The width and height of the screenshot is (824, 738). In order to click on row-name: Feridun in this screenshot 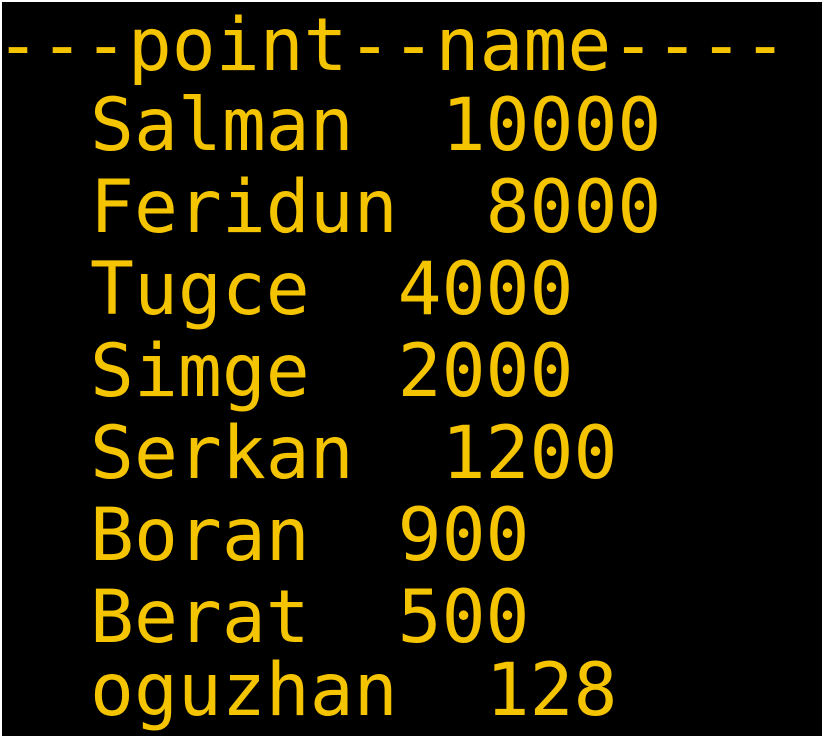, I will do `click(244, 207)`.